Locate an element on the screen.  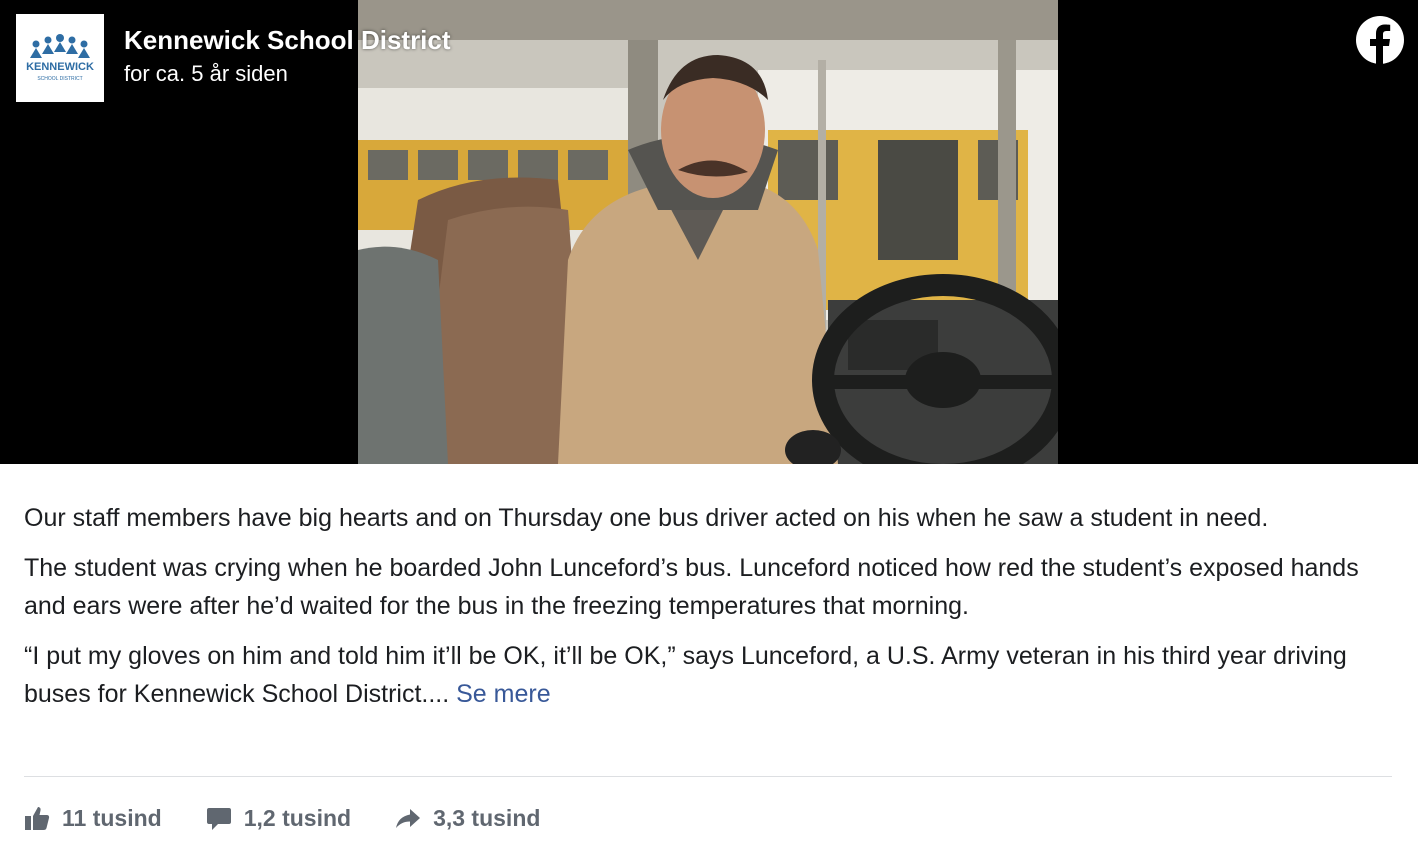
post-stats-bar: 11 tusind 1,2 tusind 3,3 tusind is located at coordinates (304, 818).